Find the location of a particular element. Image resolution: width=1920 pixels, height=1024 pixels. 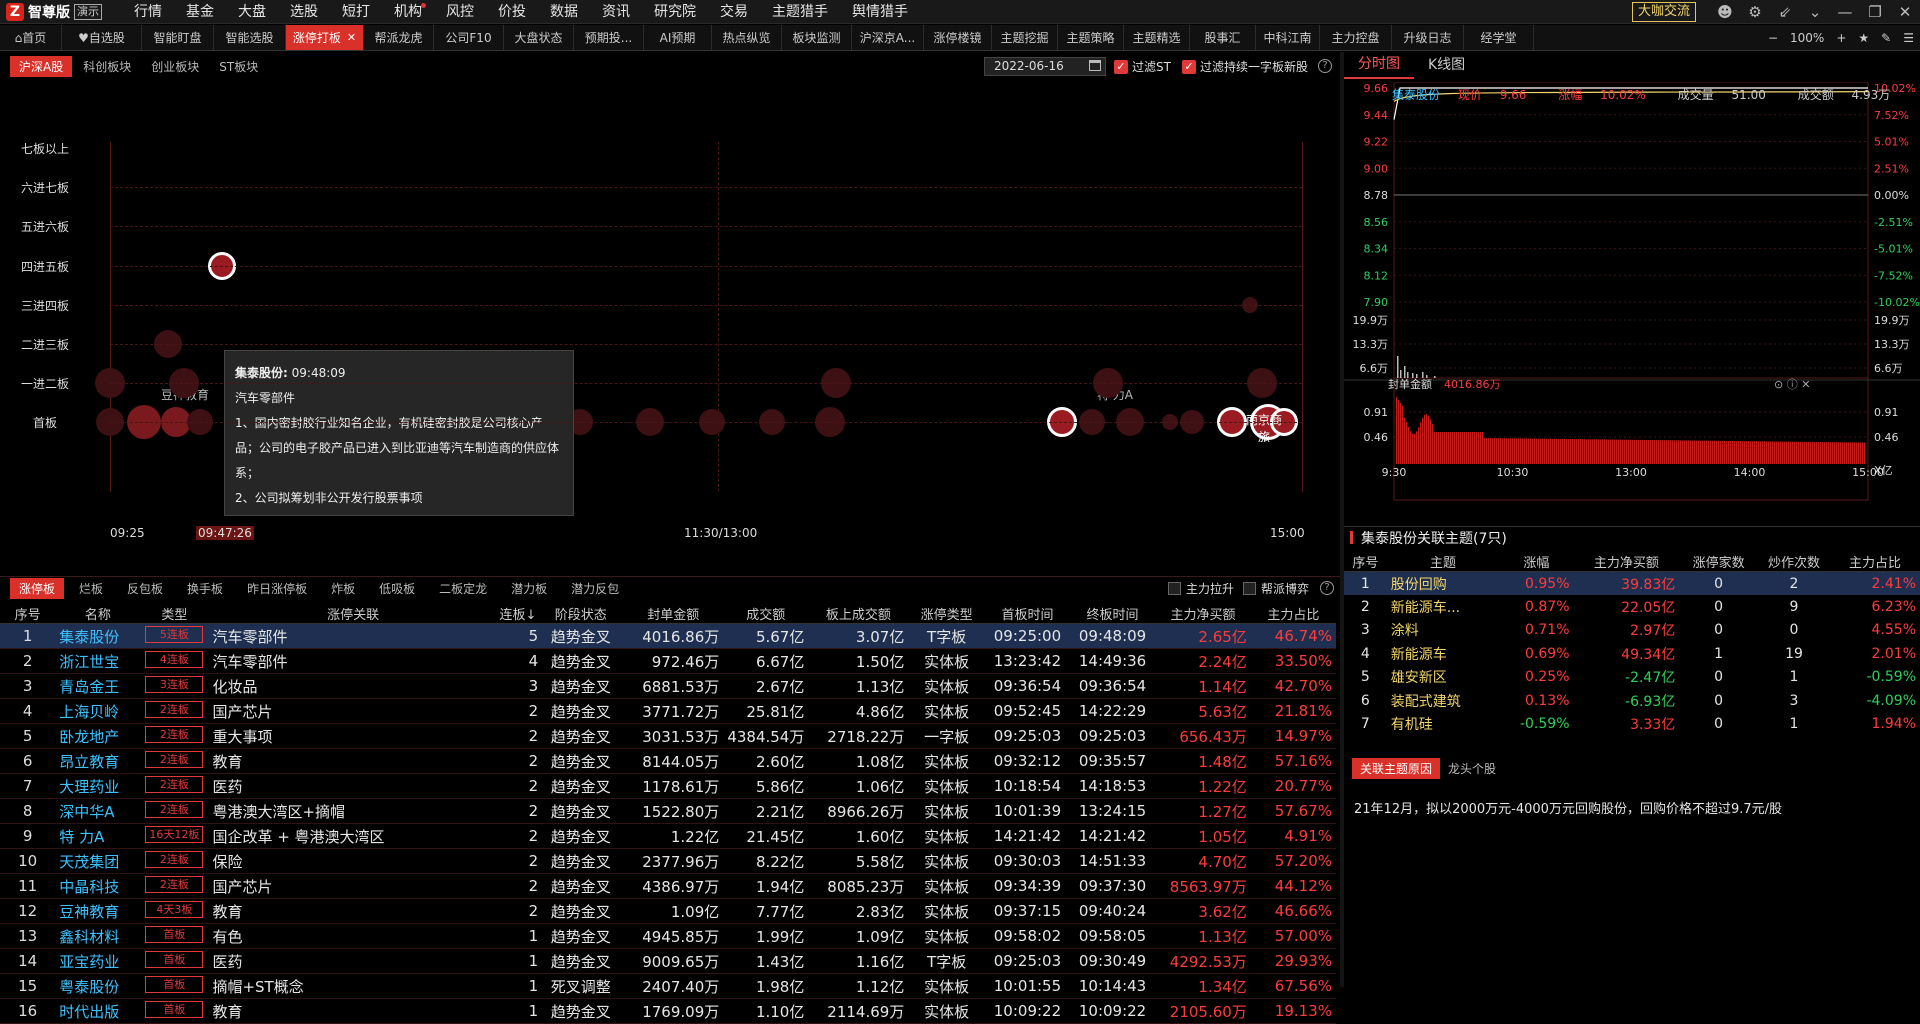

tab-item: 涨停打板 ✕ is located at coordinates (325, 37).